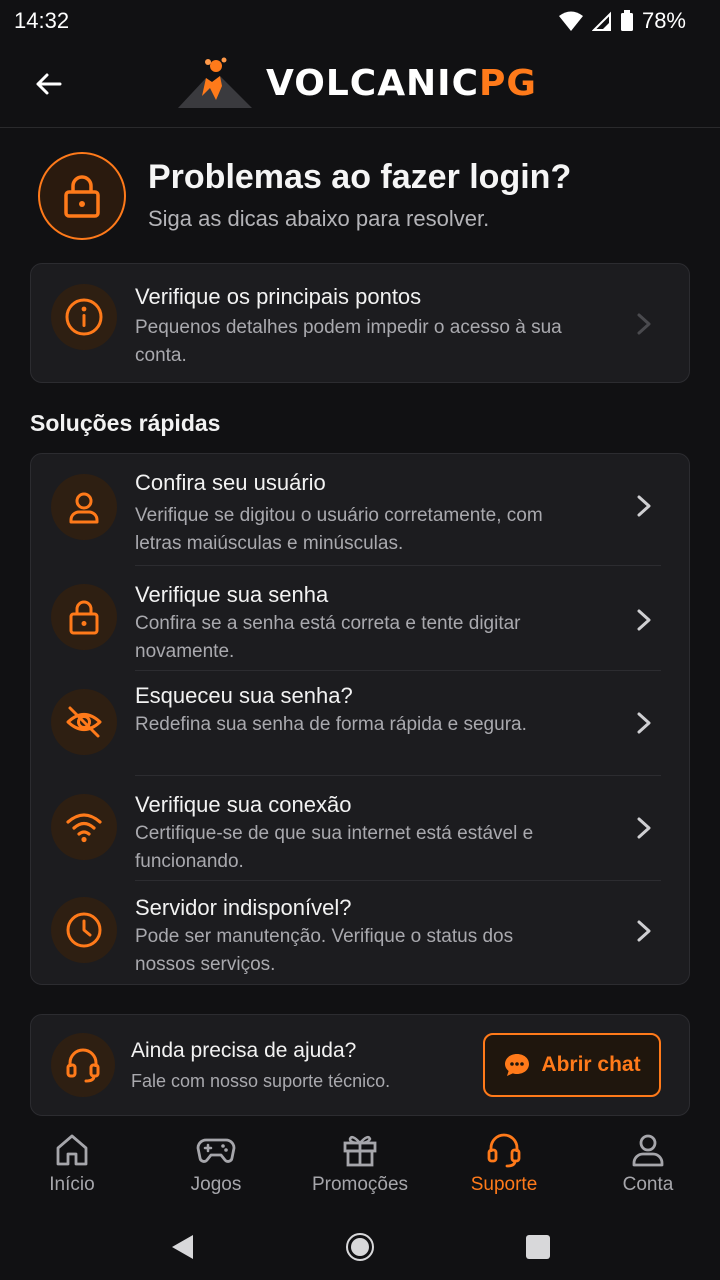 Image resolution: width=720 pixels, height=1280 pixels. Describe the element at coordinates (261, 1081) in the screenshot. I see `help-subtitle: Fale com nosso suporte técnico.` at that location.